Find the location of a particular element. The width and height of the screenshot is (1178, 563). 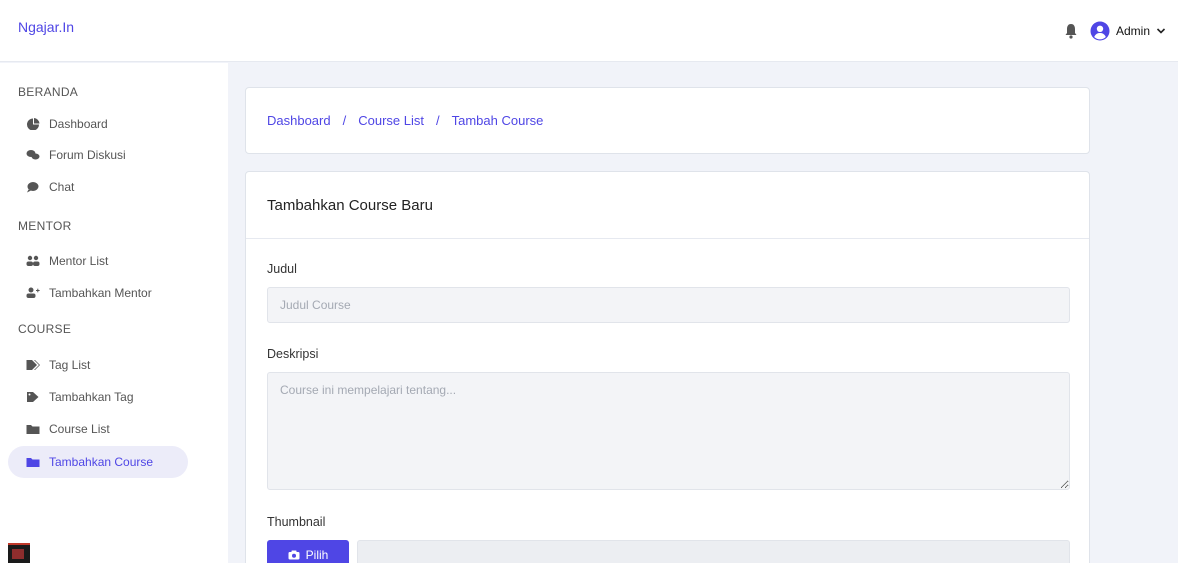

sidebar-item-label: Tambahkan Mentor is located at coordinates (100, 293).